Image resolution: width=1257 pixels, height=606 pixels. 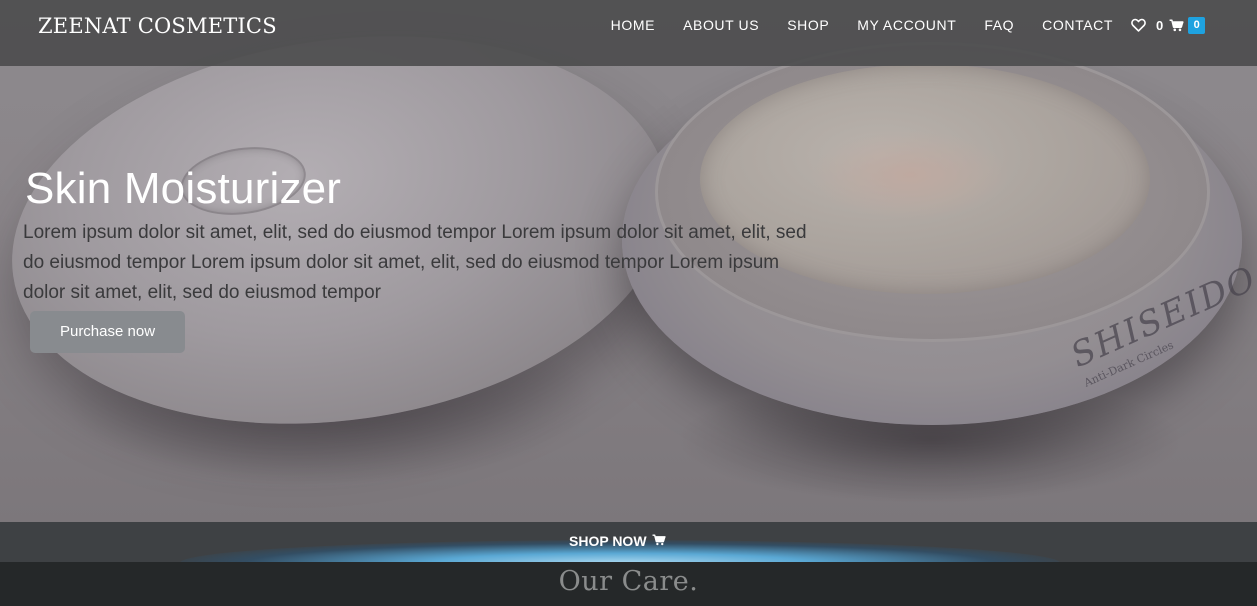 I want to click on cream-swirl, so click(x=910, y=175).